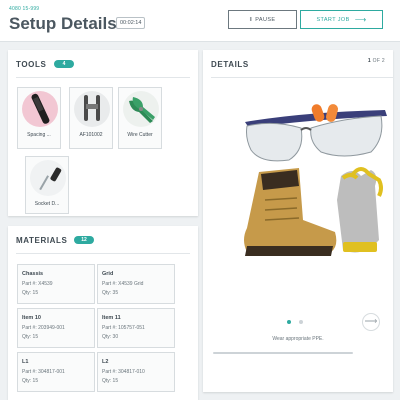  Describe the element at coordinates (265, 19) in the screenshot. I see `pause-button-label: PAUSE` at that location.